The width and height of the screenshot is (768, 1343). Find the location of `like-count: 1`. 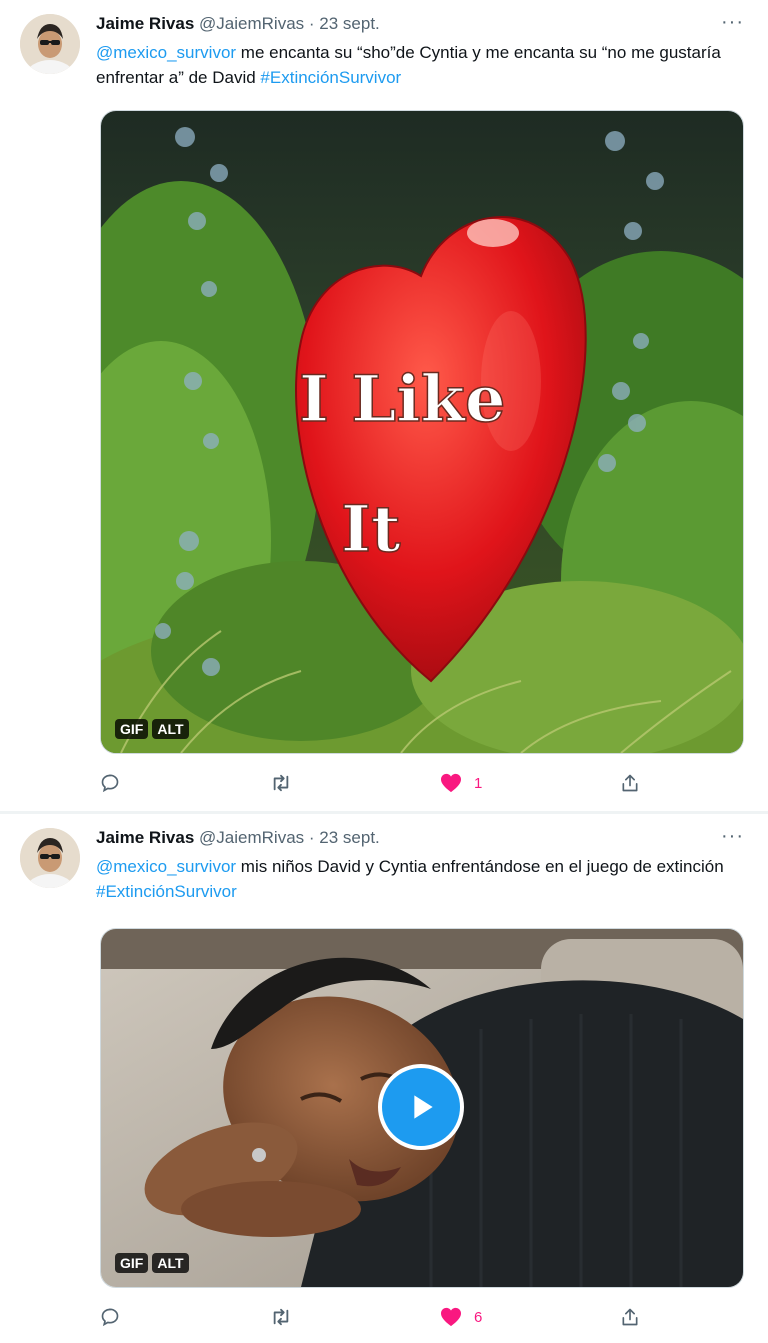

like-count: 1 is located at coordinates (478, 783).